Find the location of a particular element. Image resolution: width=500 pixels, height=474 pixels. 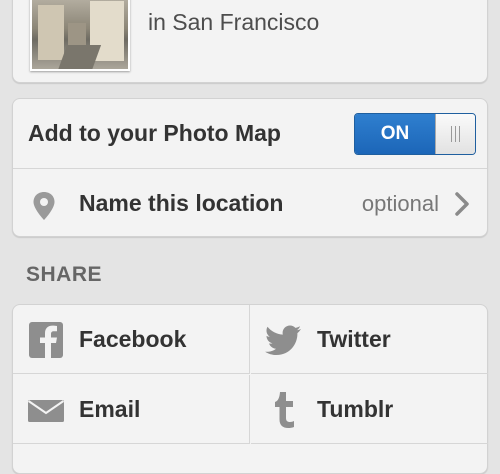

share-email-label: Email is located at coordinates (110, 408).